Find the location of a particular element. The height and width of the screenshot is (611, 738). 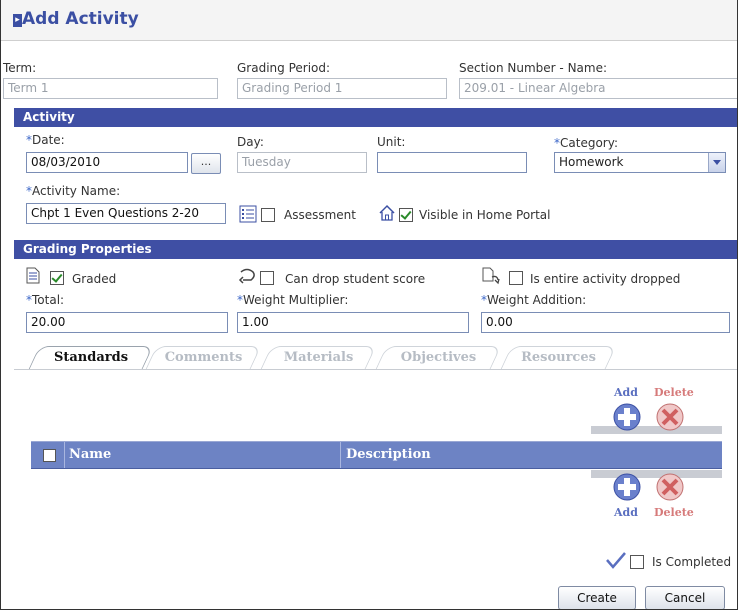

weight-multiplier-input: 1.00 is located at coordinates (353, 322).